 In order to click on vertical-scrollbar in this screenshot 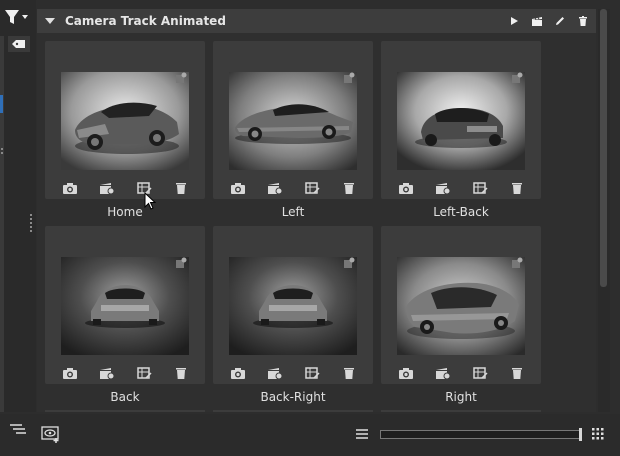, I will do `click(604, 210)`.